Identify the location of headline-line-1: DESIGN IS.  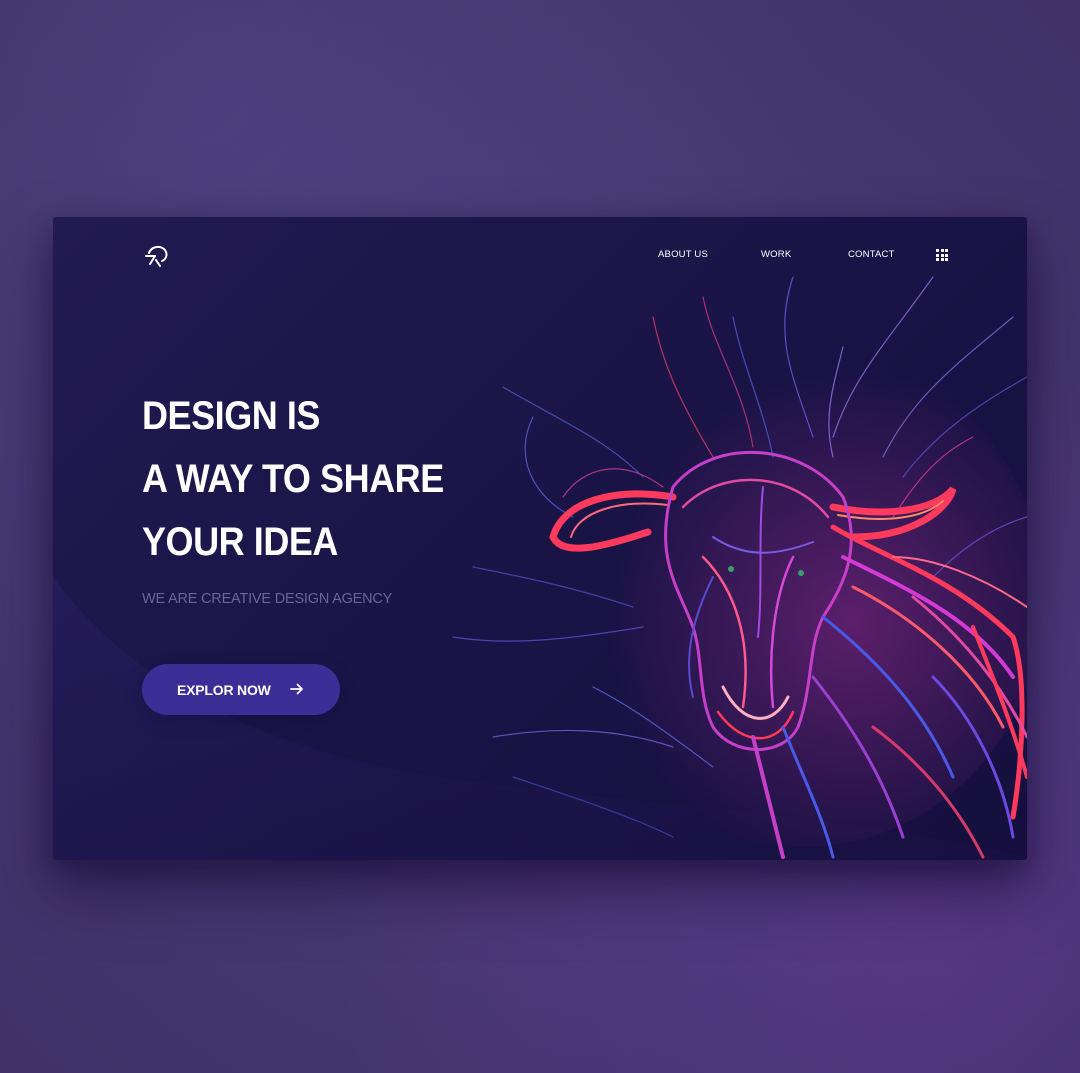
(231, 416).